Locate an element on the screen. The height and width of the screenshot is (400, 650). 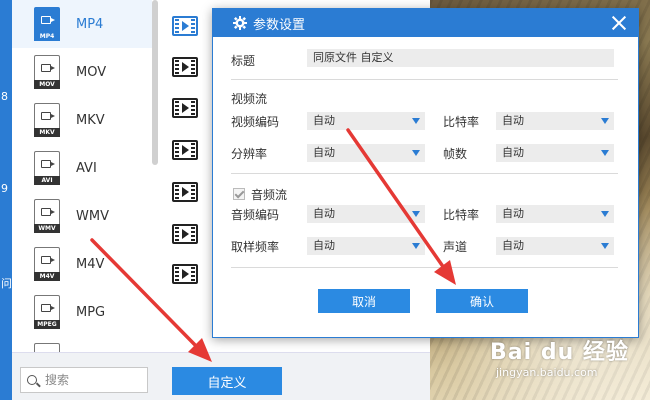
video-section-title: 视频流 is located at coordinates (249, 99).